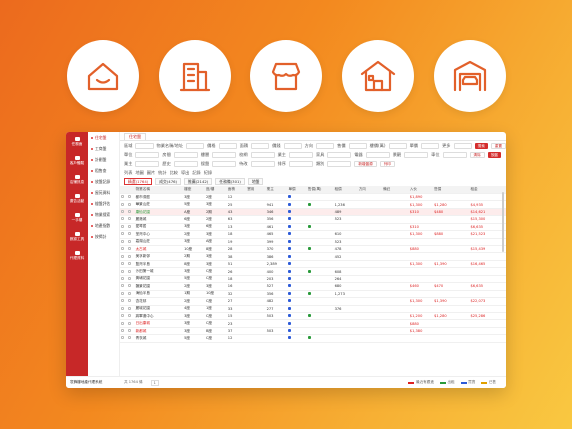  Describe the element at coordinates (77, 141) in the screenshot. I see `sidebar-item: 任務面` at that location.